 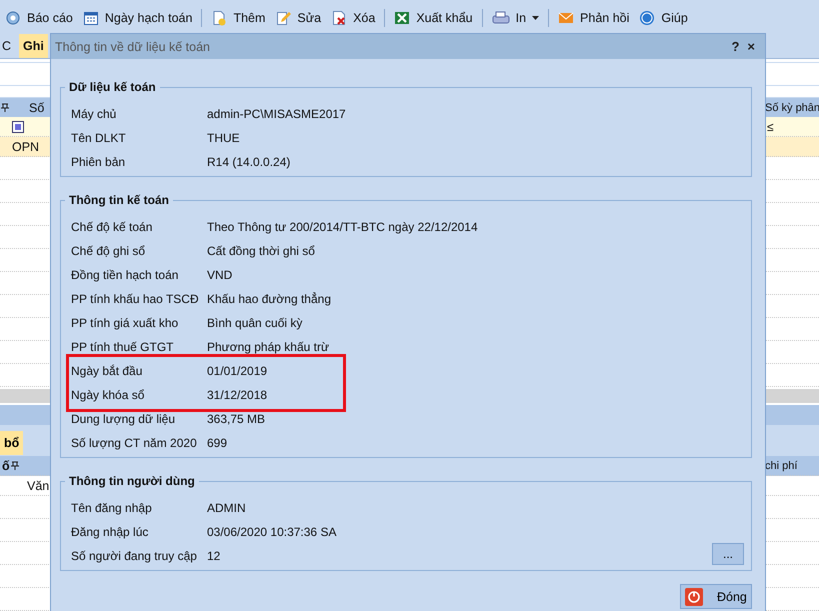 What do you see at coordinates (112, 87) in the screenshot?
I see `group-title: Dữ liệu kế toán` at bounding box center [112, 87].